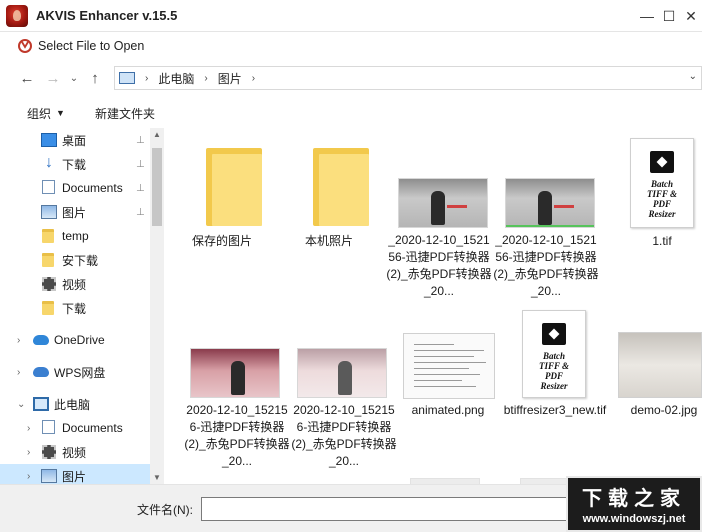  Describe the element at coordinates (328, 241) in the screenshot. I see `file-name: 本机照片` at that location.